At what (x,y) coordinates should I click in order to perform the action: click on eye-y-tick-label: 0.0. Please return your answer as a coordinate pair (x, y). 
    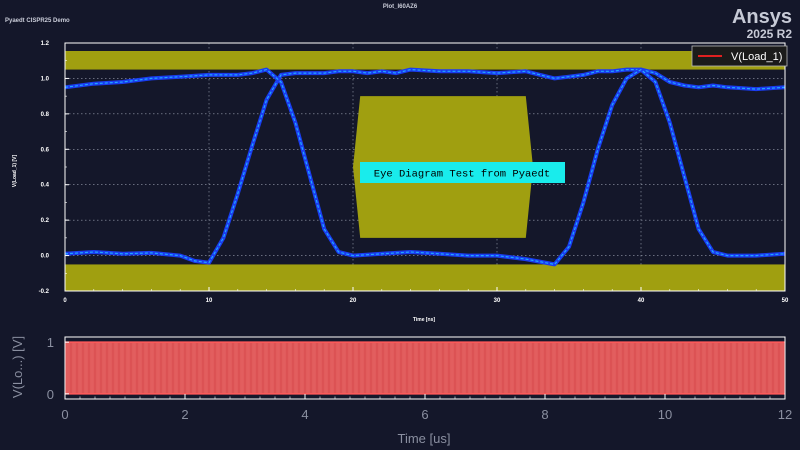
    Looking at the image, I should click on (45, 257).